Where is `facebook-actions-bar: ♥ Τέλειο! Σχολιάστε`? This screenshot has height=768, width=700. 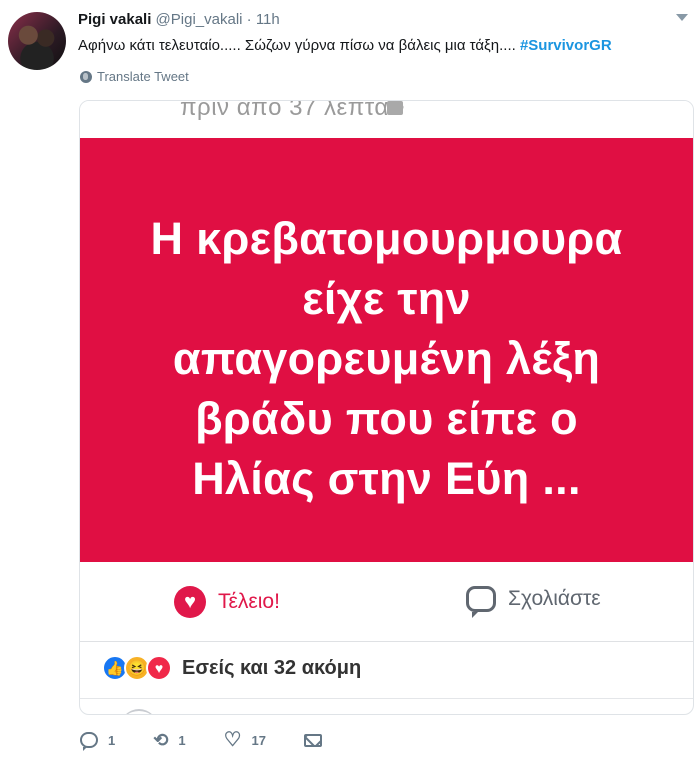
facebook-actions-bar: ♥ Τέλειο! Σχολιάστε is located at coordinates (386, 602).